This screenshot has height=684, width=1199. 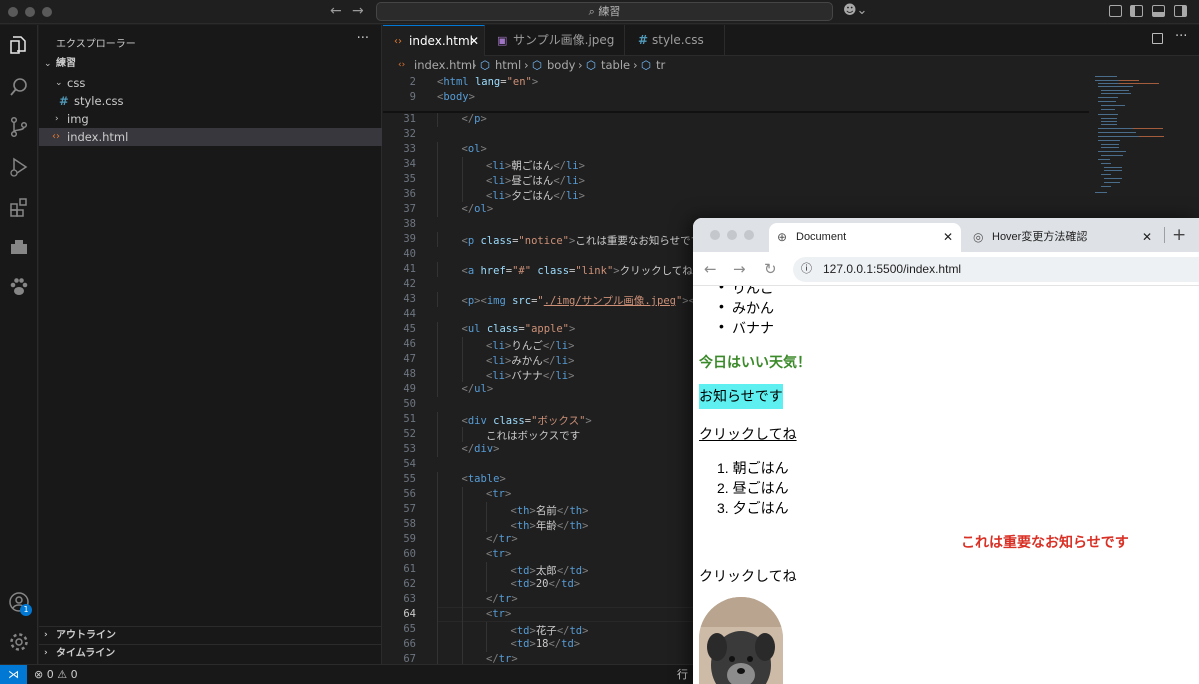 What do you see at coordinates (13, 12) in the screenshot?
I see `window-close-button` at bounding box center [13, 12].